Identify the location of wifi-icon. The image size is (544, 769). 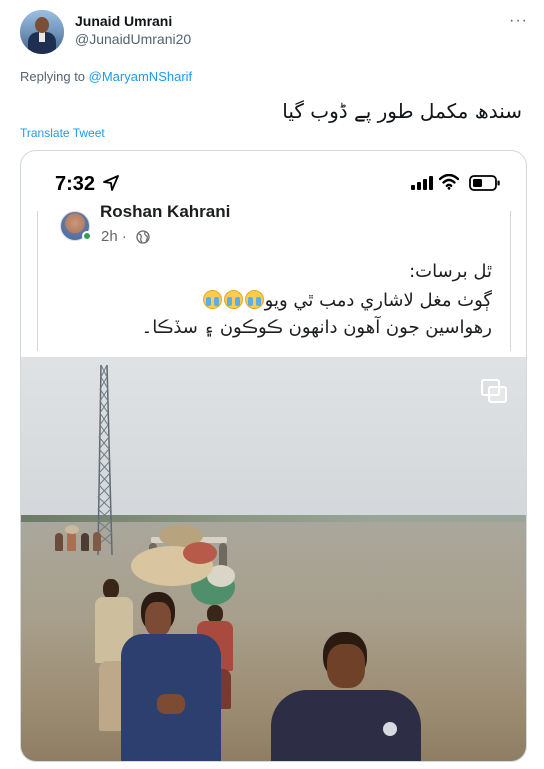
(449, 182).